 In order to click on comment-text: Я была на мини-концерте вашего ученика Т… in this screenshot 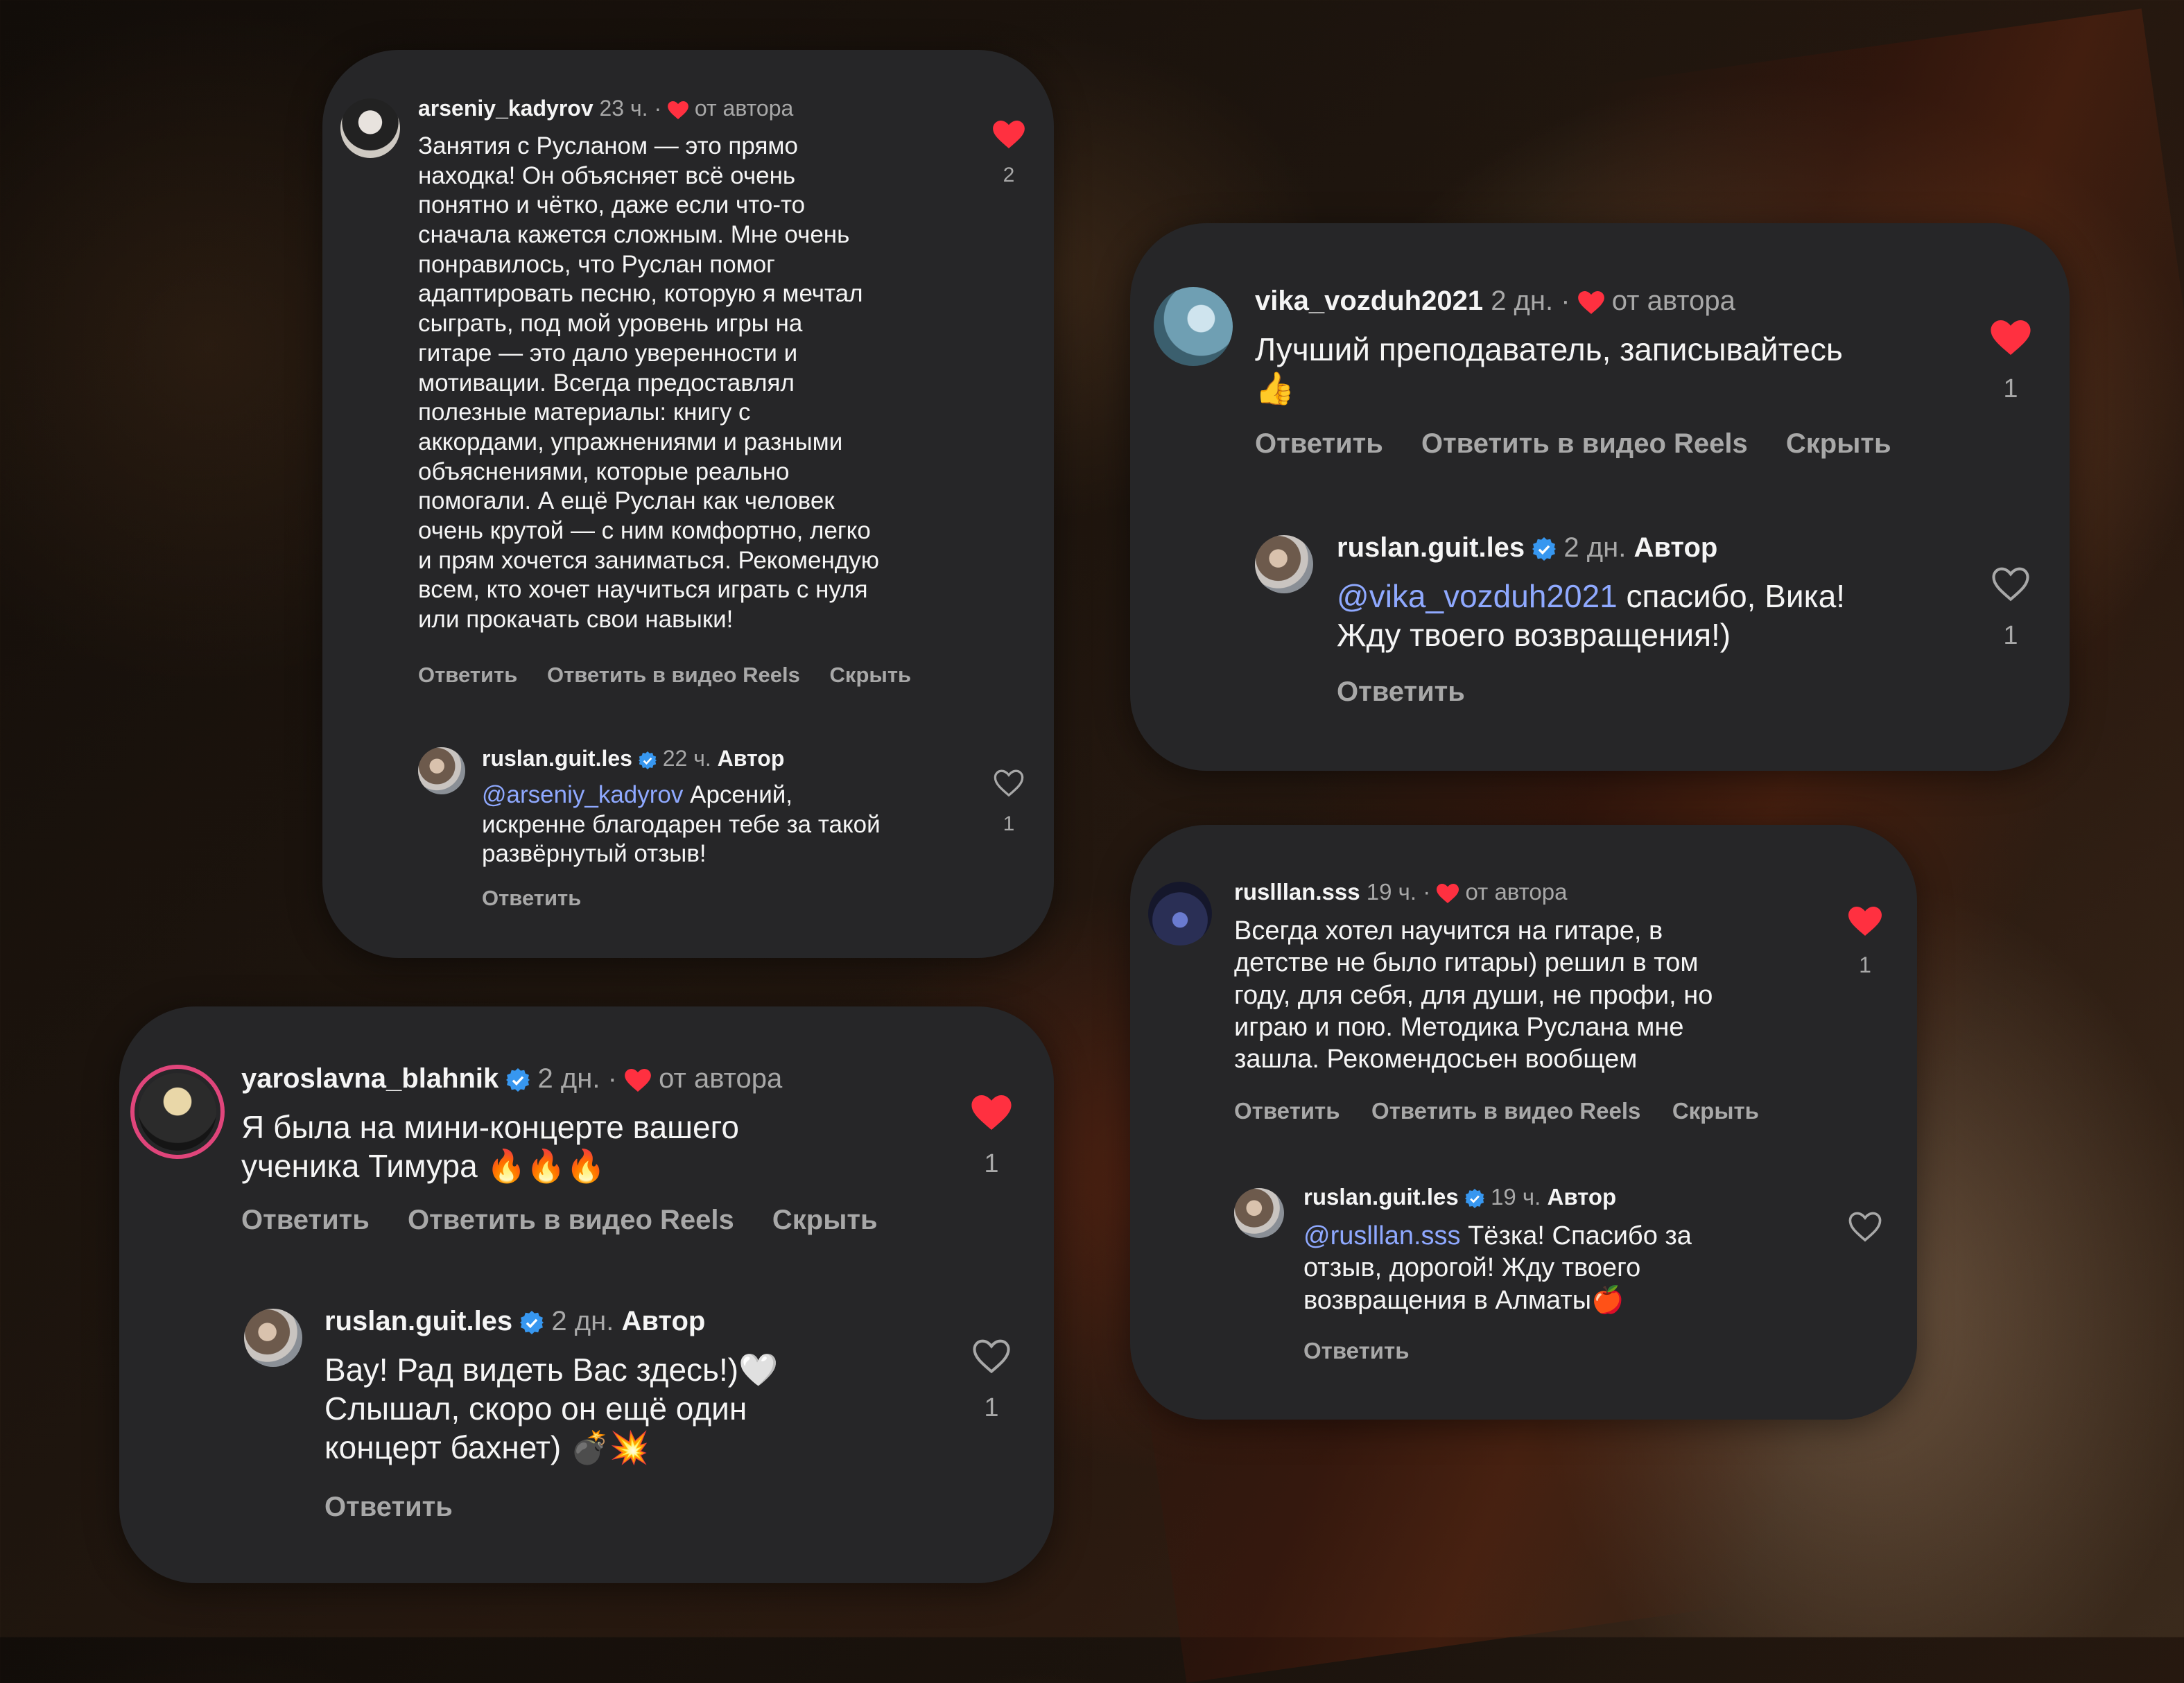, I will do `click(490, 1147)`.